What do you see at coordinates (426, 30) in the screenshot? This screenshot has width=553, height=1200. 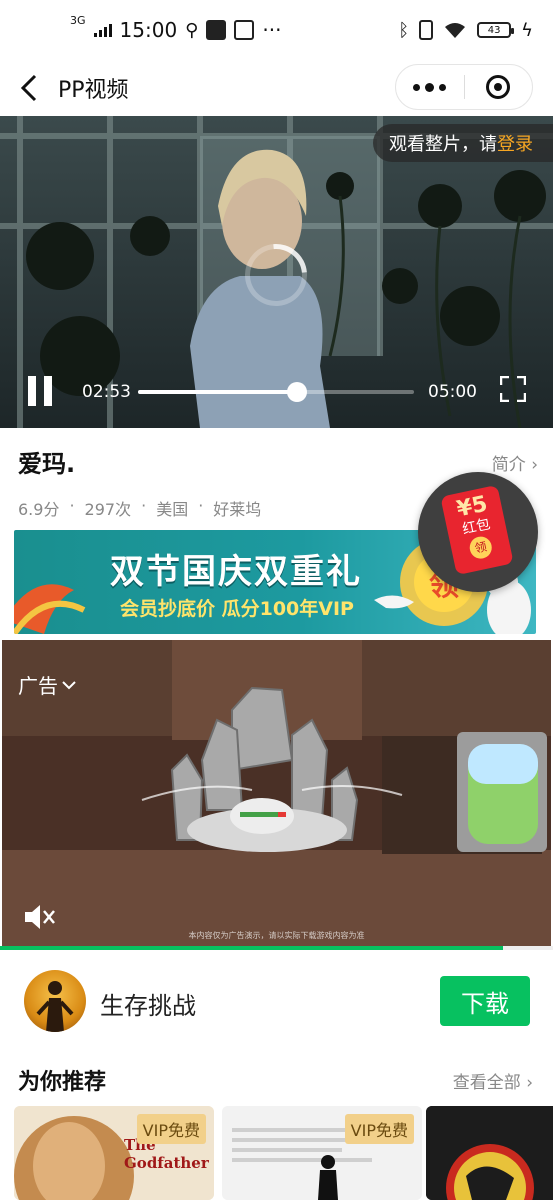 I see `vibrate-icon` at bounding box center [426, 30].